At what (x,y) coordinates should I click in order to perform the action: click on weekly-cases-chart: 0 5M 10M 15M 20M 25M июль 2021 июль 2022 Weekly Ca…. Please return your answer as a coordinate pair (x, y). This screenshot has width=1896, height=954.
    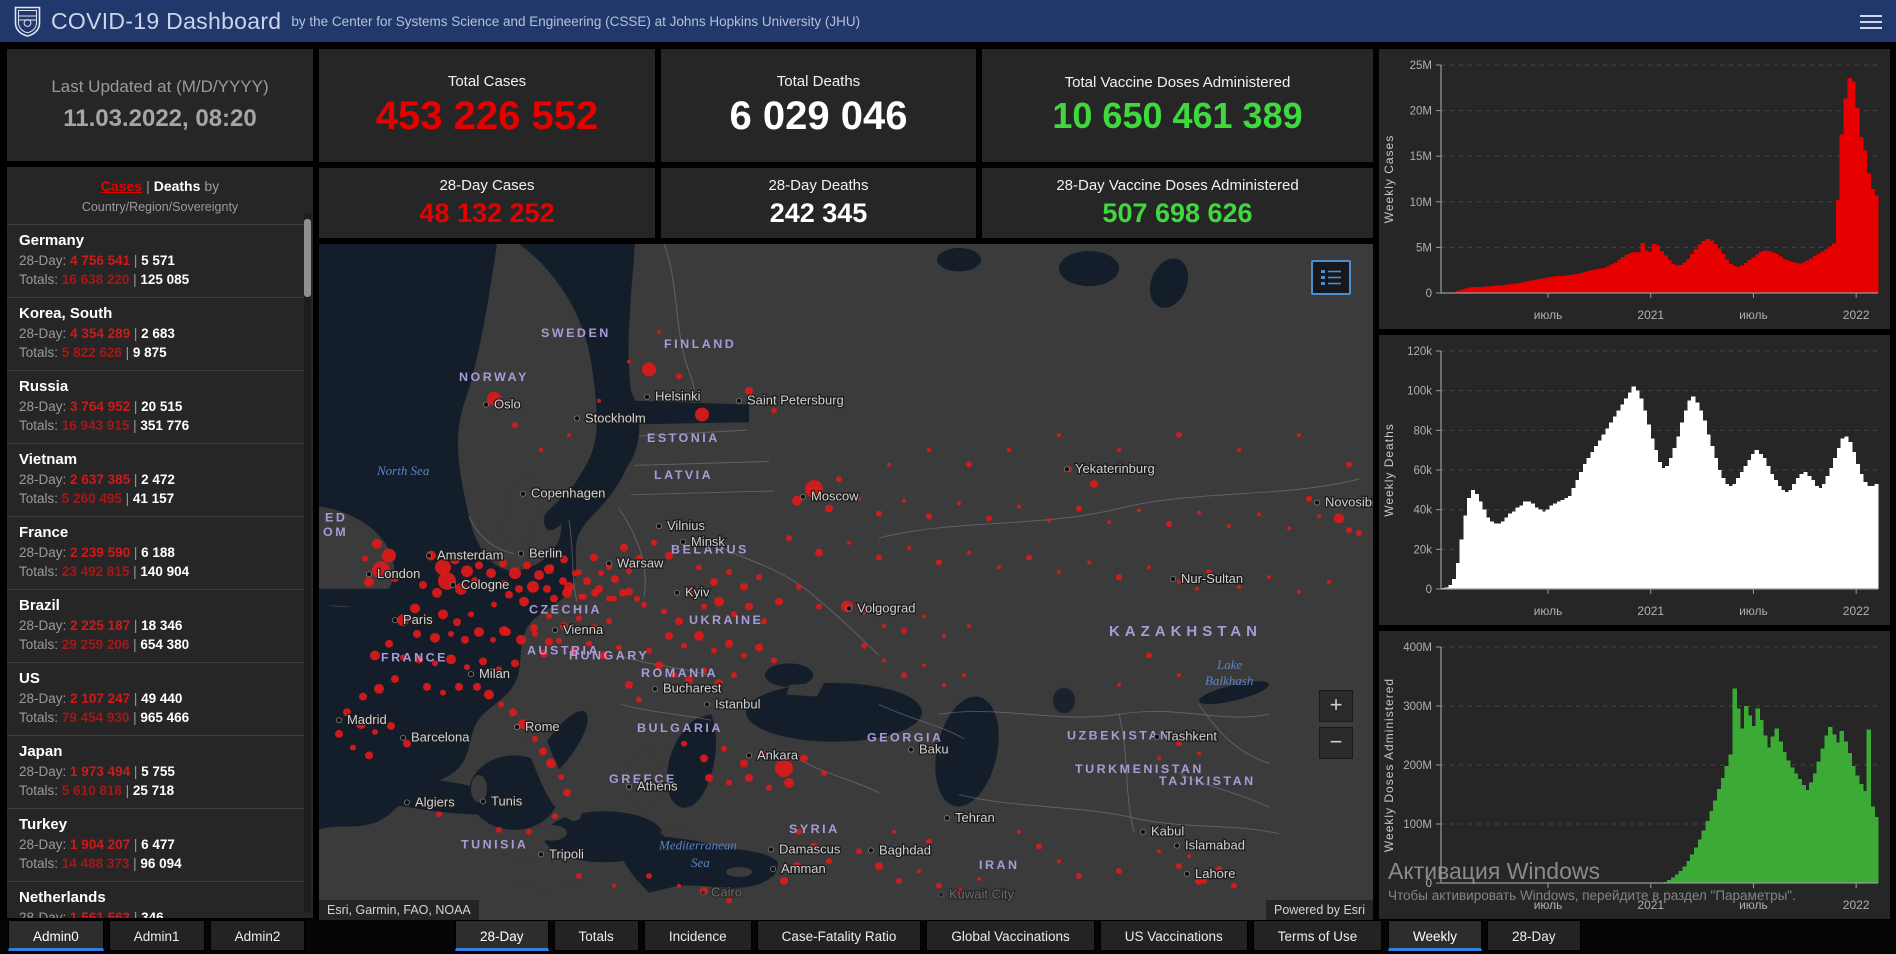
    Looking at the image, I should click on (1634, 189).